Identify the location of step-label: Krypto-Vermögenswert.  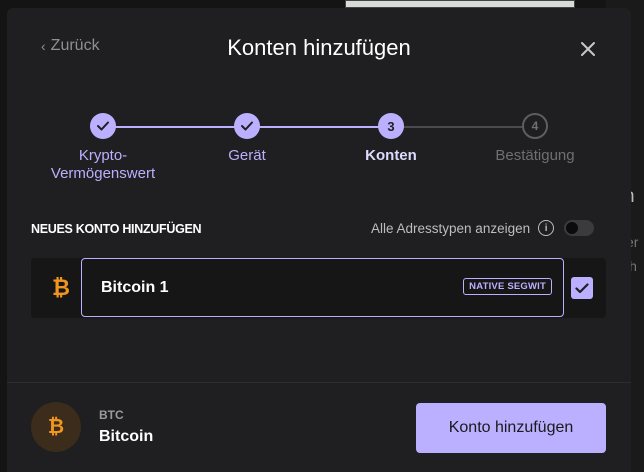
(103, 164).